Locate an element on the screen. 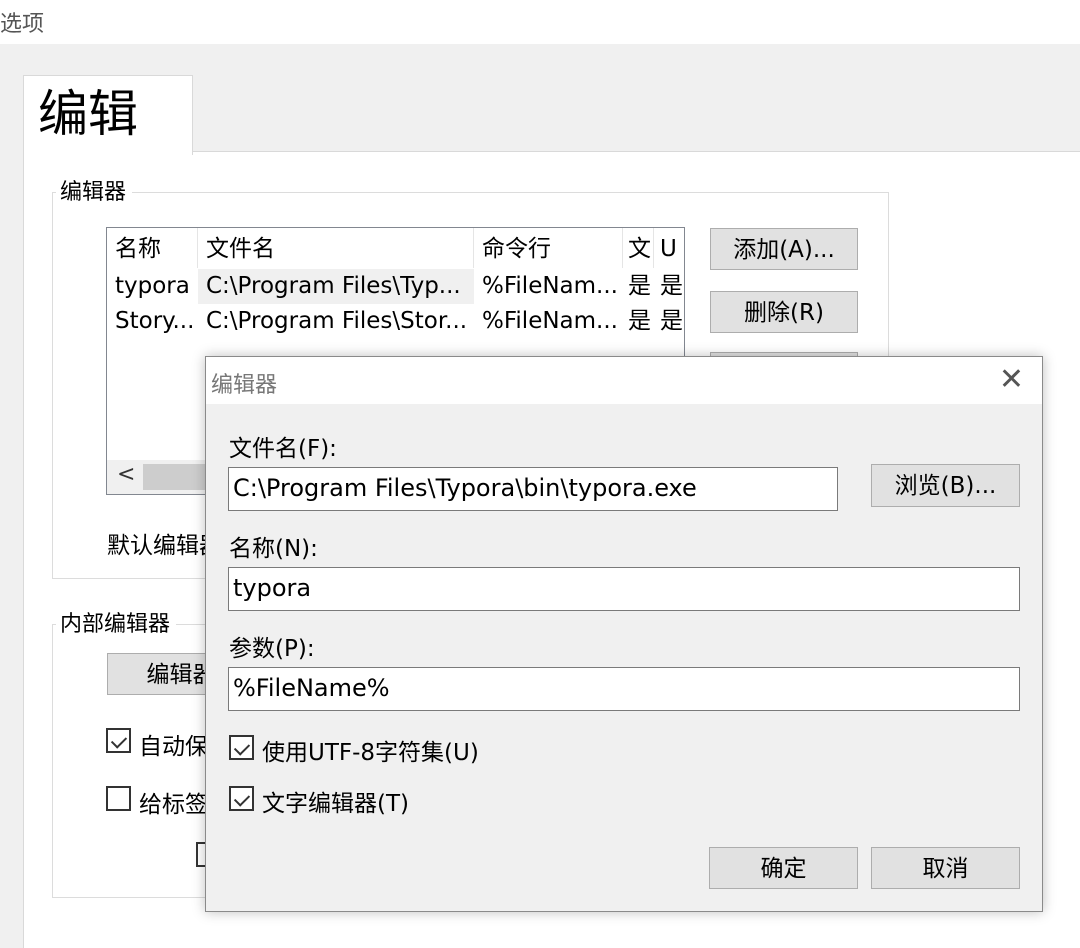  internal-editor-group-label: 内部编辑器 is located at coordinates (116, 625).